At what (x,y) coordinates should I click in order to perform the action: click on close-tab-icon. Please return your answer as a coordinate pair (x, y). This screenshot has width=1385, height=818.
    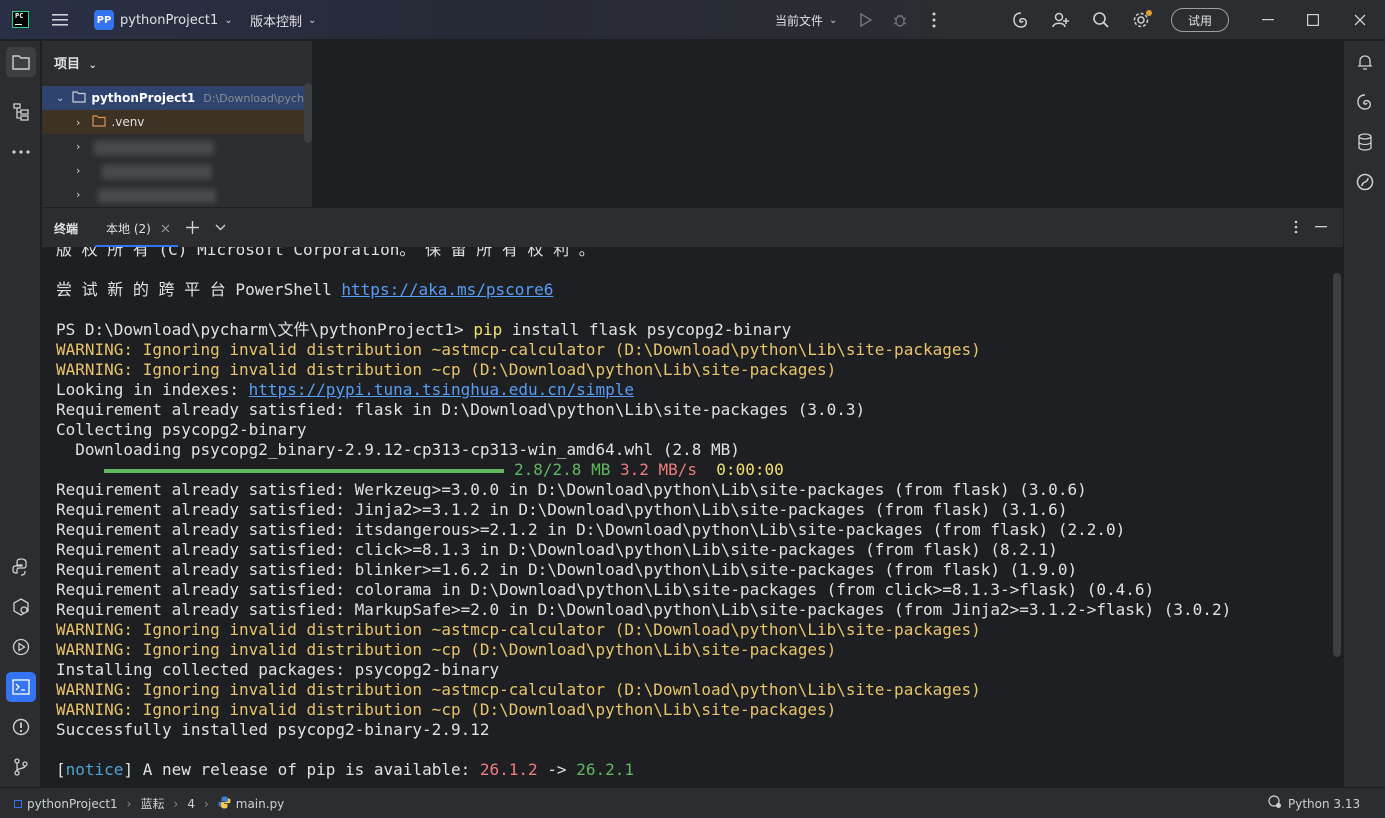
    Looking at the image, I should click on (165, 228).